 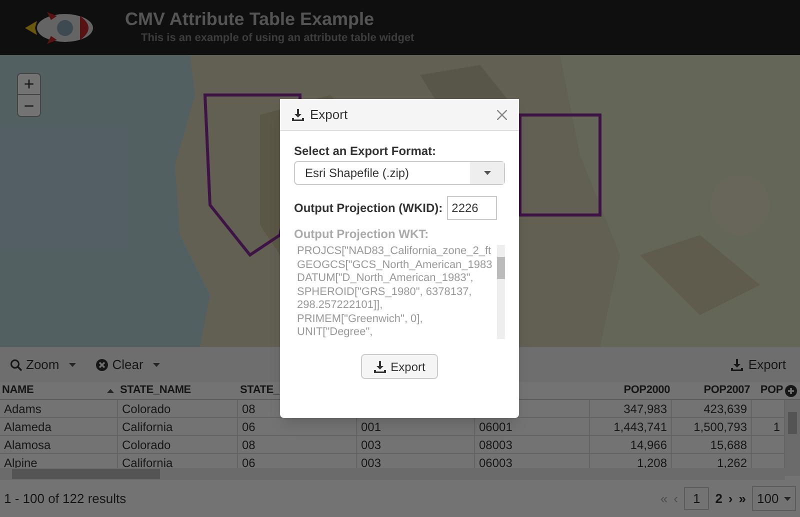 I want to click on table-cell: 14,966, so click(x=631, y=444).